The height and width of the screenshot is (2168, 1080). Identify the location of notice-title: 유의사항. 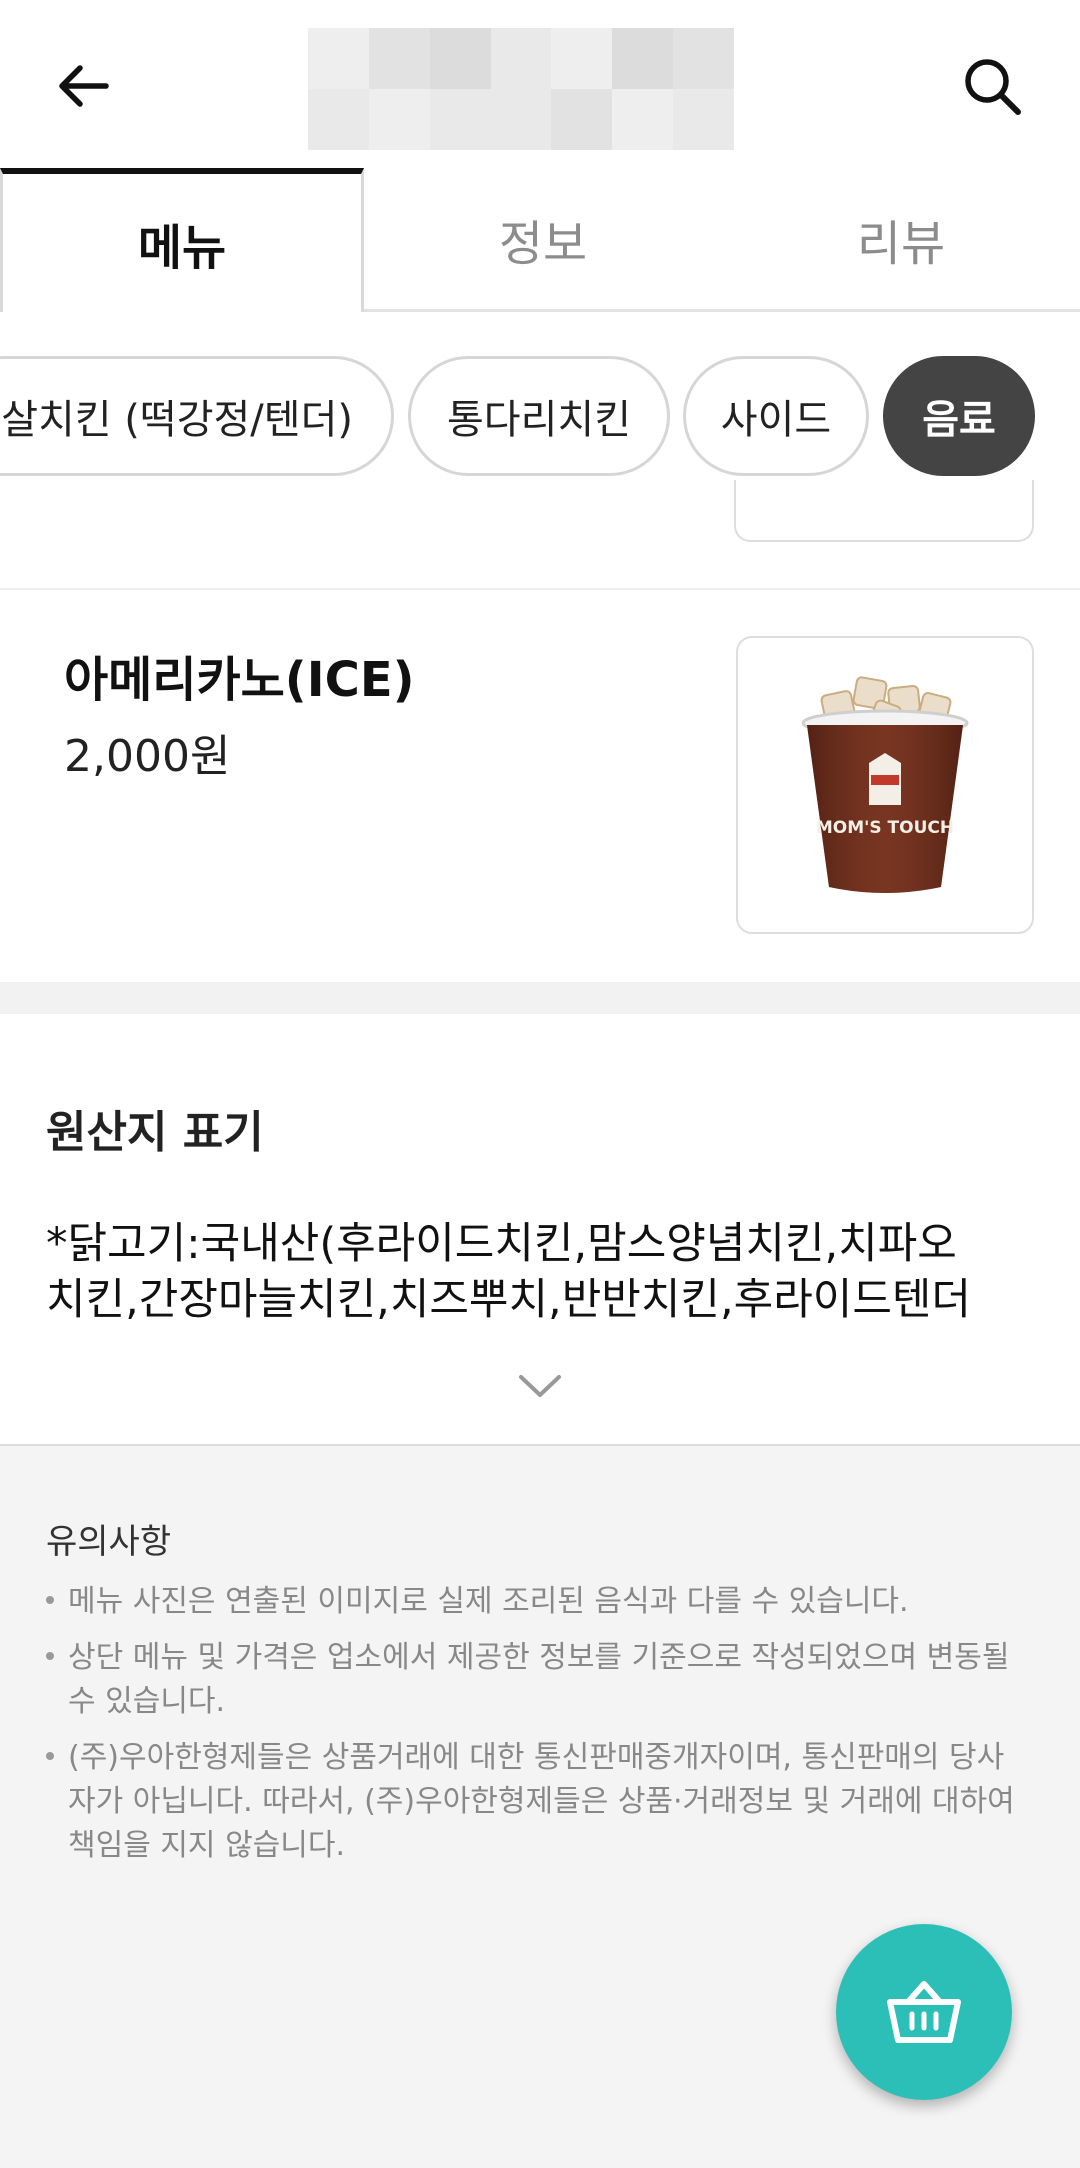
(109, 1542).